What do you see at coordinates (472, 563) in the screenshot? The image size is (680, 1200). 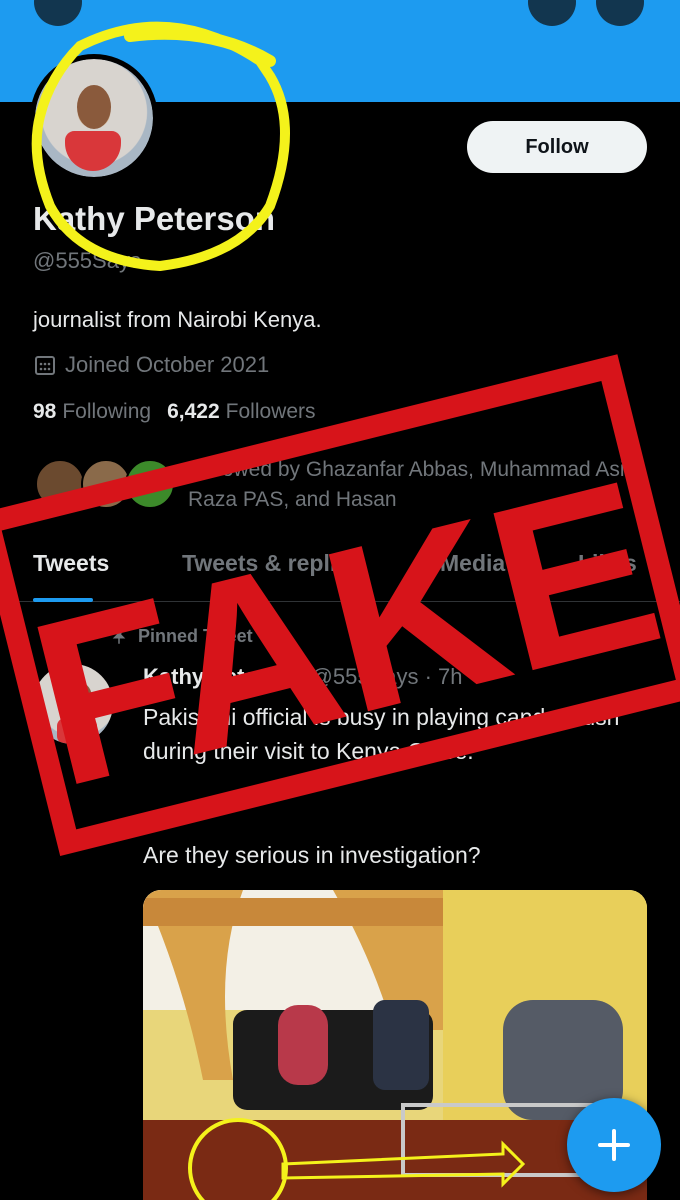 I see `tab-media: Media` at bounding box center [472, 563].